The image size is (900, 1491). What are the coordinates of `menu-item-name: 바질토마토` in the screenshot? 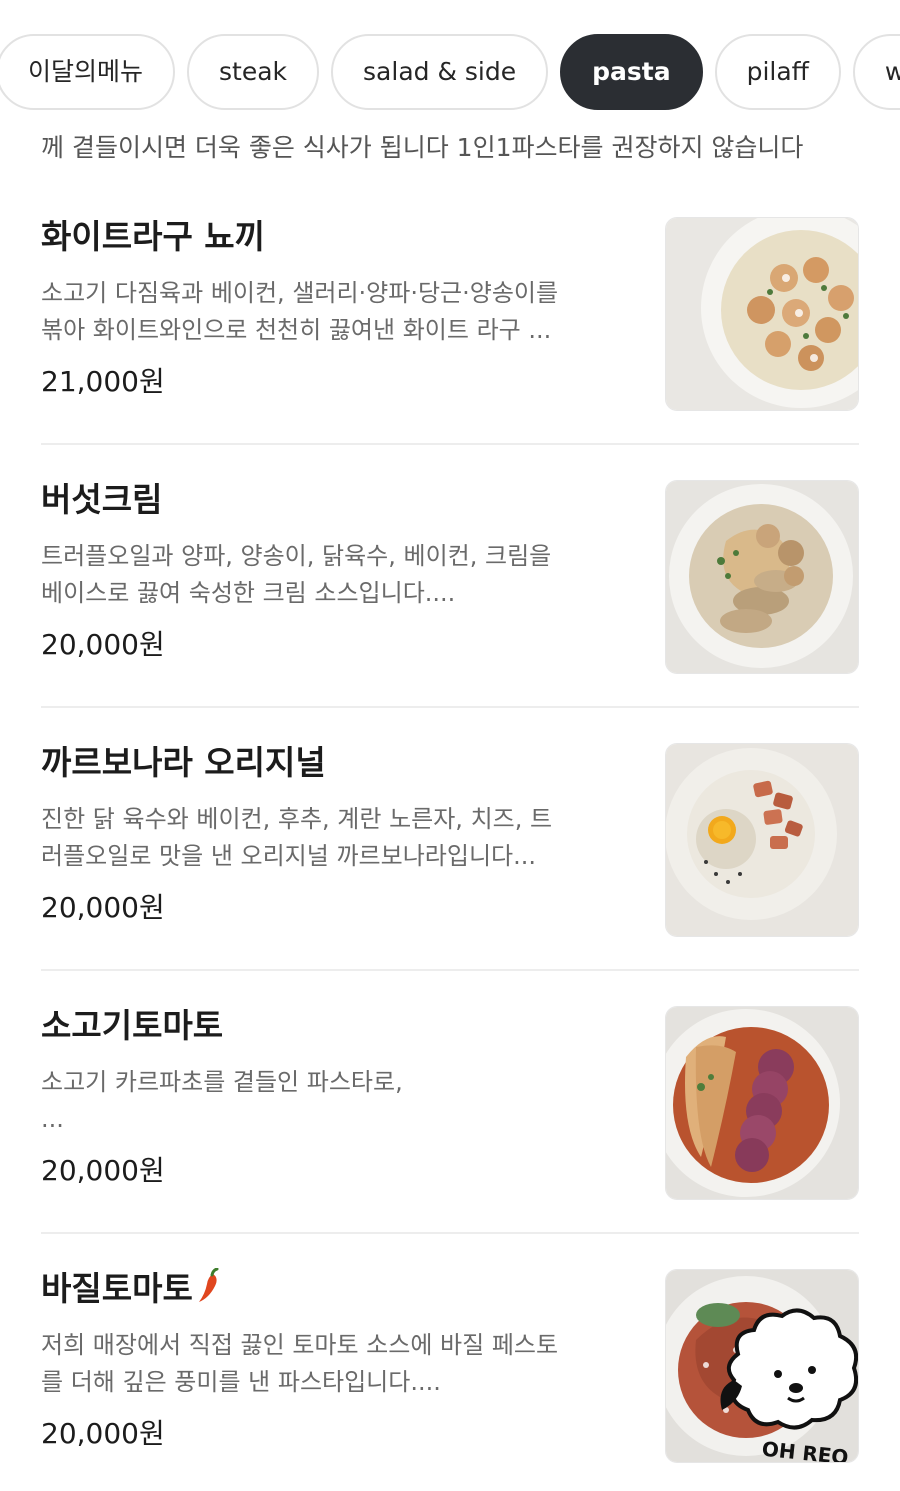 It's located at (132, 1289).